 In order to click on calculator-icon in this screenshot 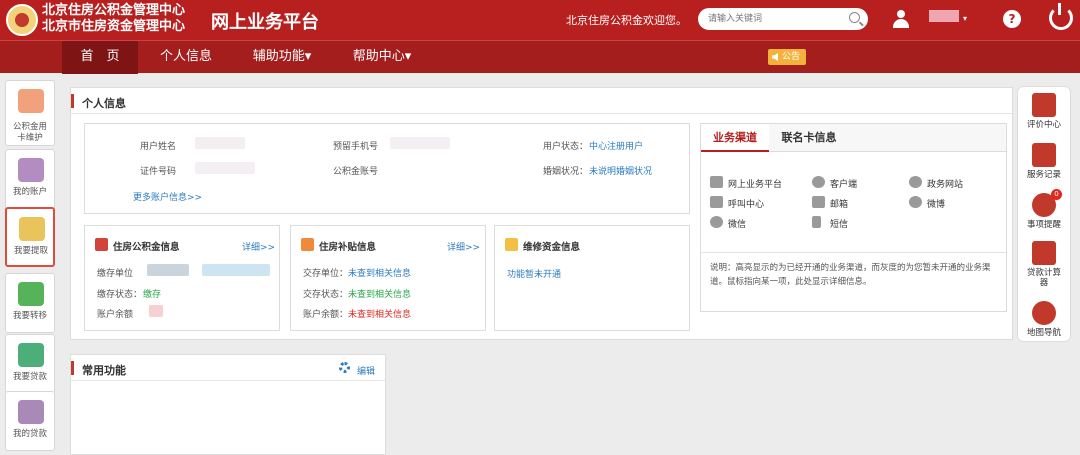, I will do `click(1044, 253)`.